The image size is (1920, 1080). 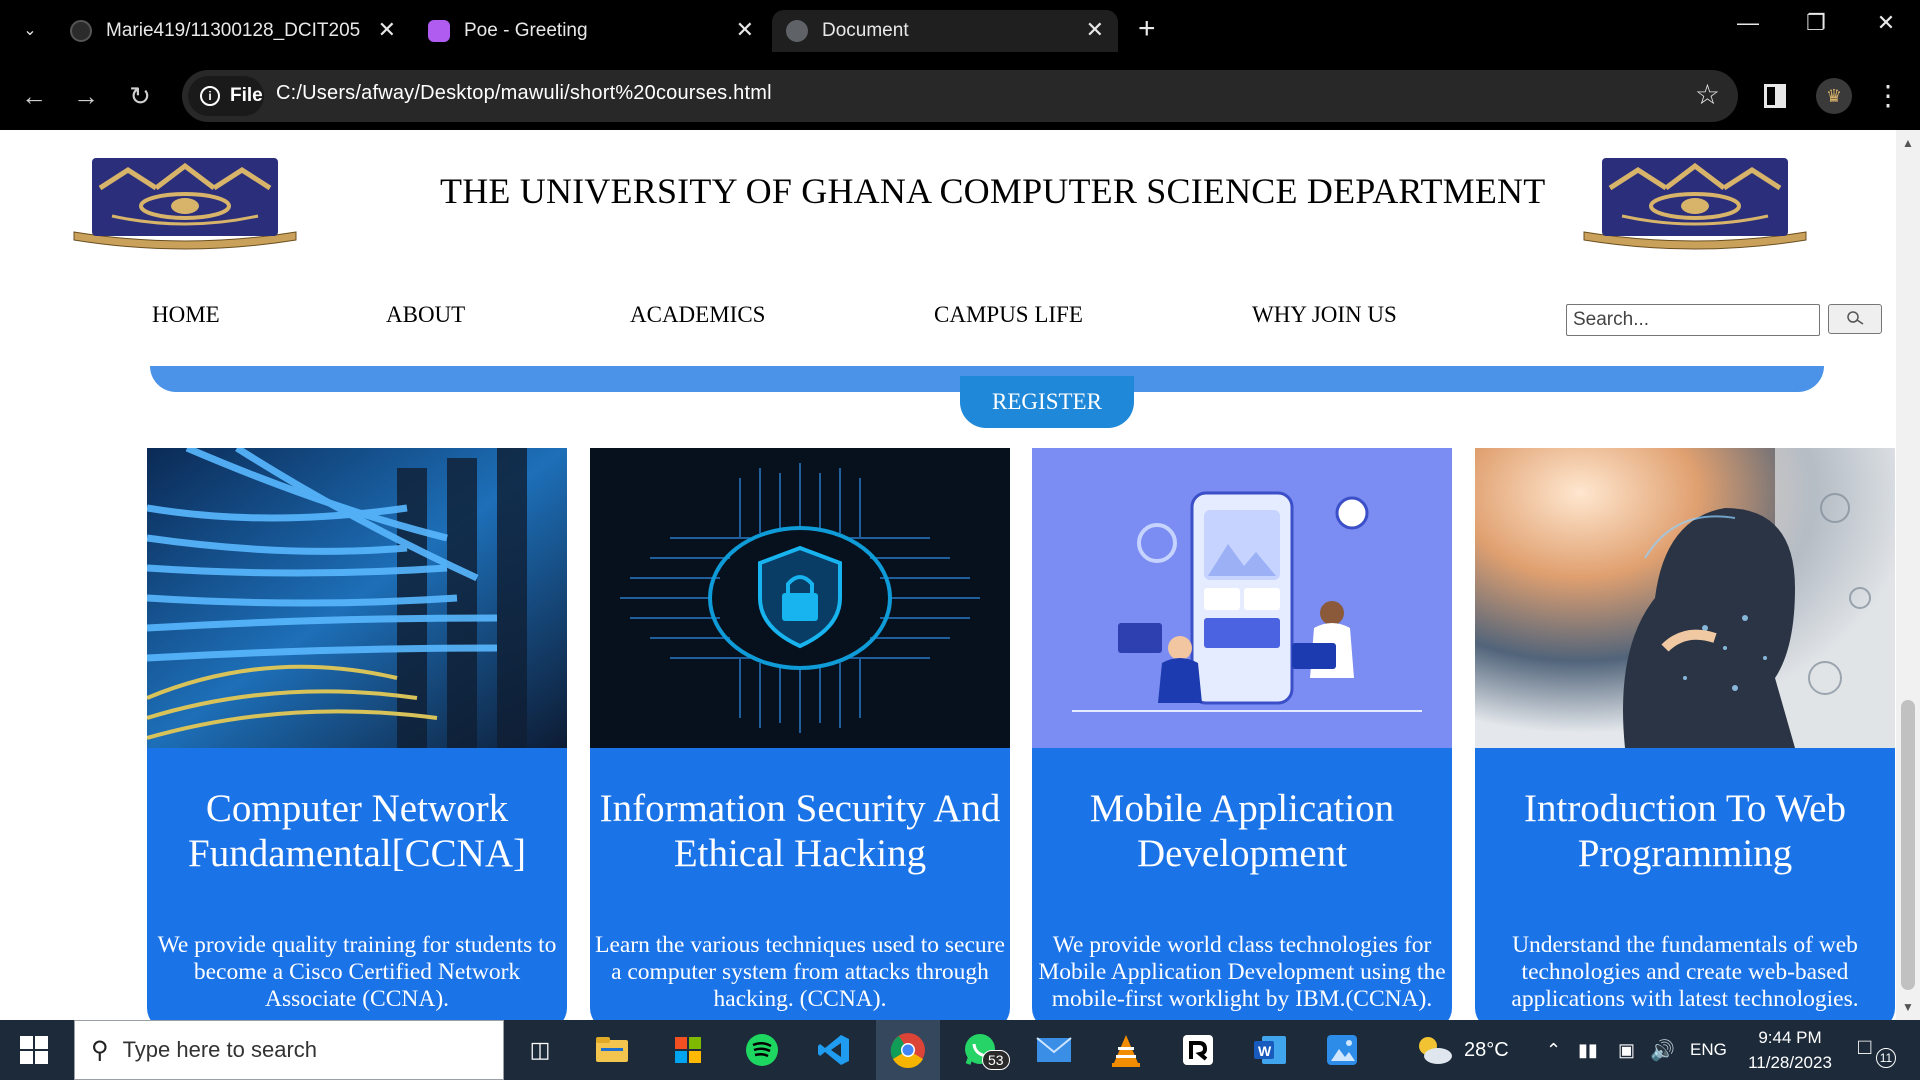 I want to click on search-button, so click(x=1855, y=319).